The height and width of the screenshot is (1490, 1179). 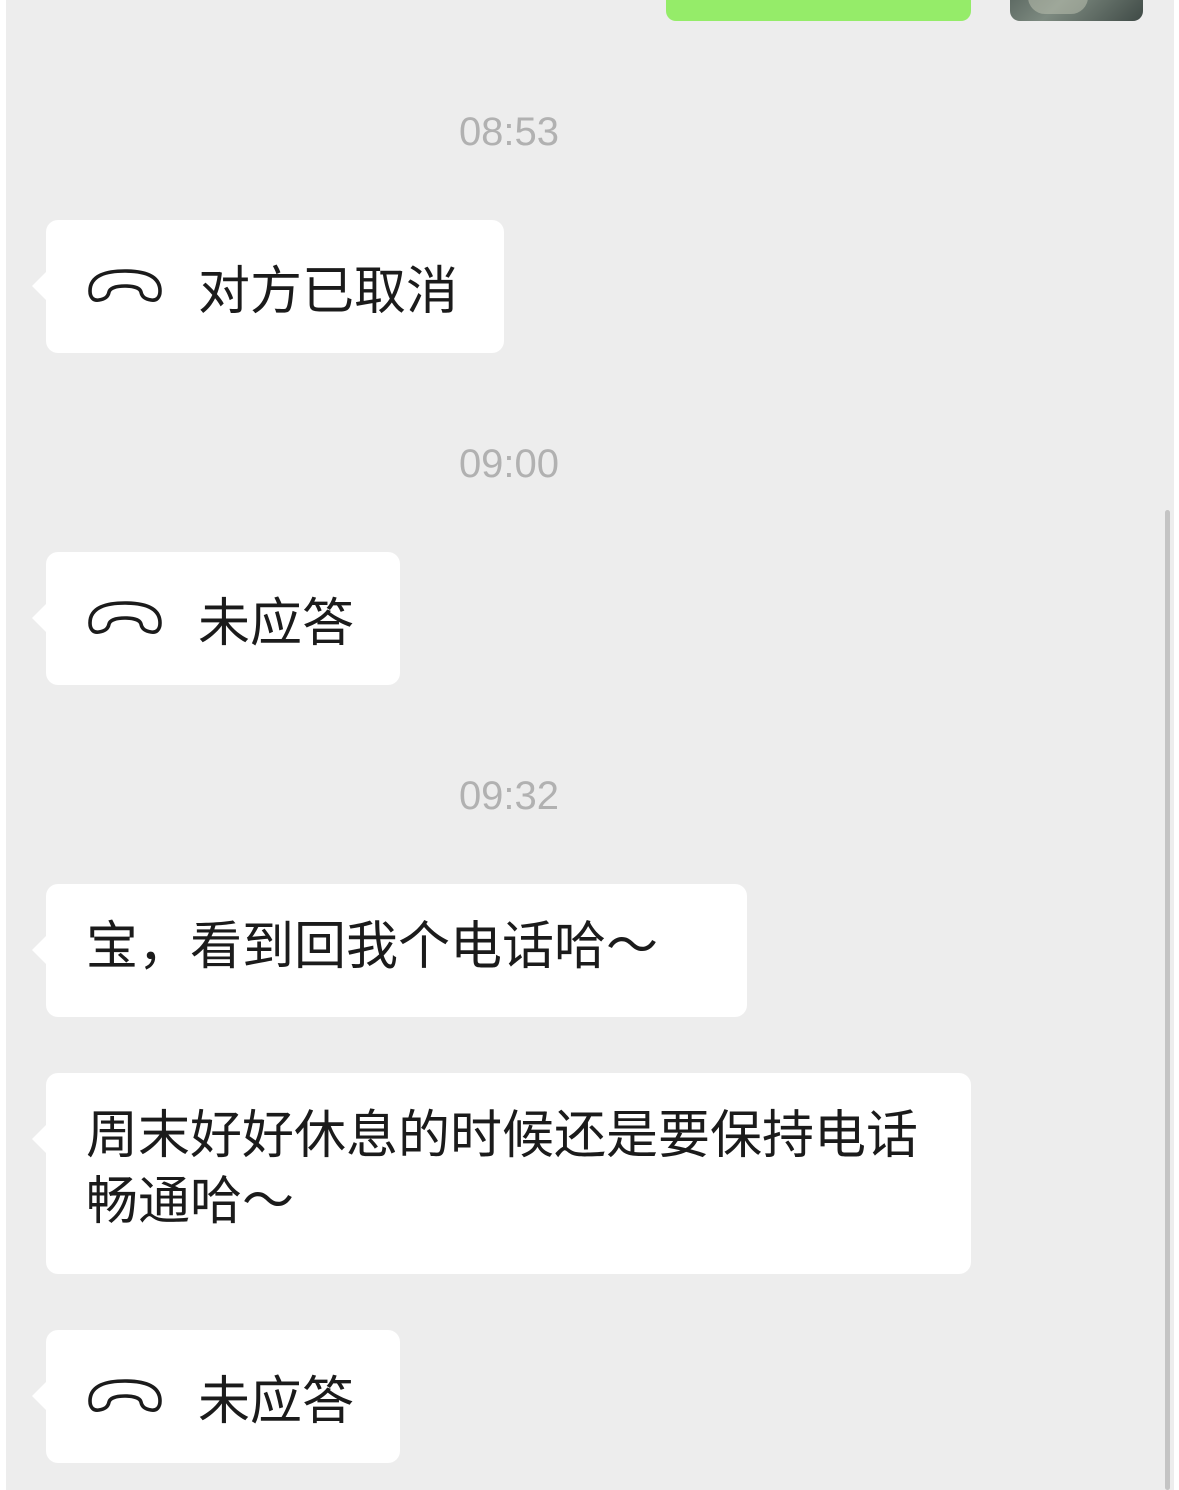 What do you see at coordinates (1076, 10) in the screenshot?
I see `avatar` at bounding box center [1076, 10].